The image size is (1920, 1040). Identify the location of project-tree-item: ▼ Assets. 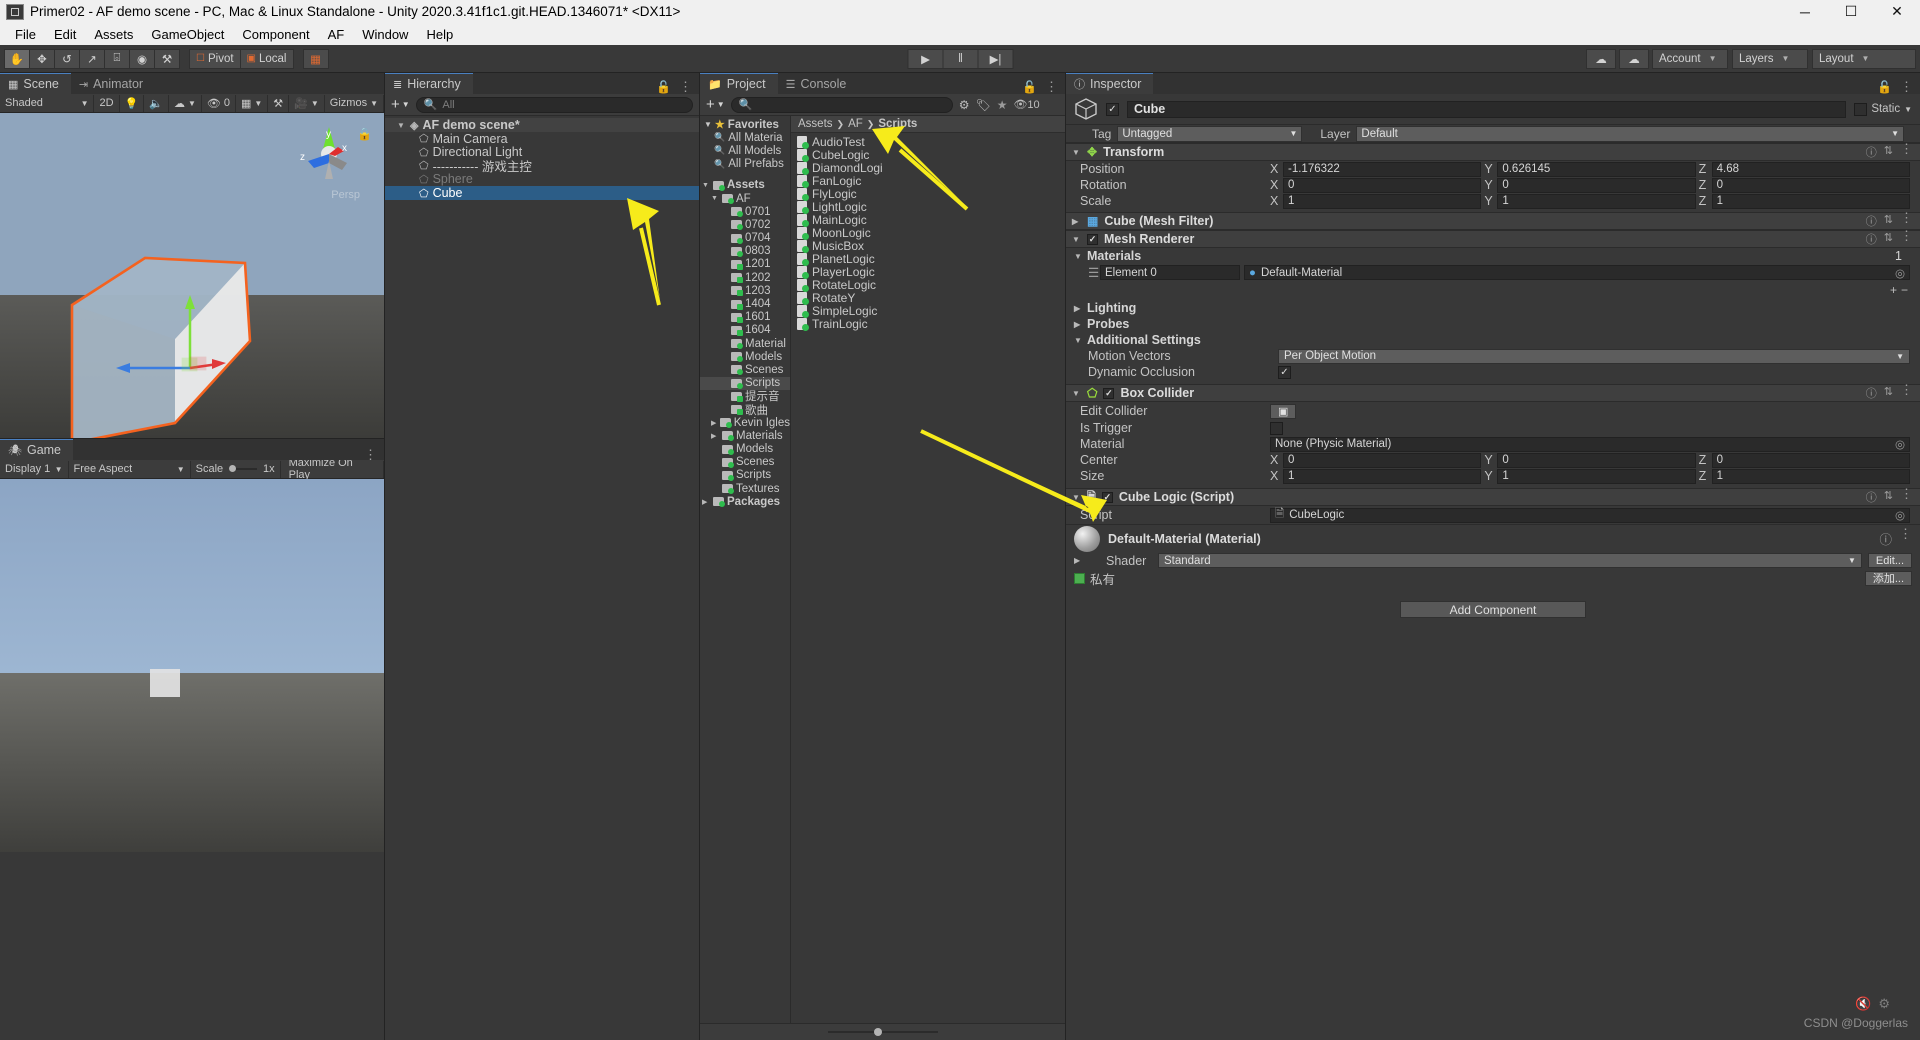
(745, 185).